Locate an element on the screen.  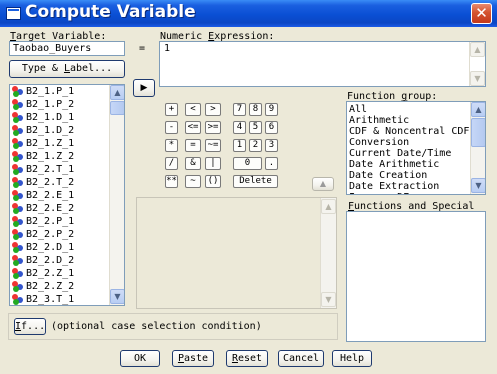
description-scroll-down: ▼ is located at coordinates (328, 299).